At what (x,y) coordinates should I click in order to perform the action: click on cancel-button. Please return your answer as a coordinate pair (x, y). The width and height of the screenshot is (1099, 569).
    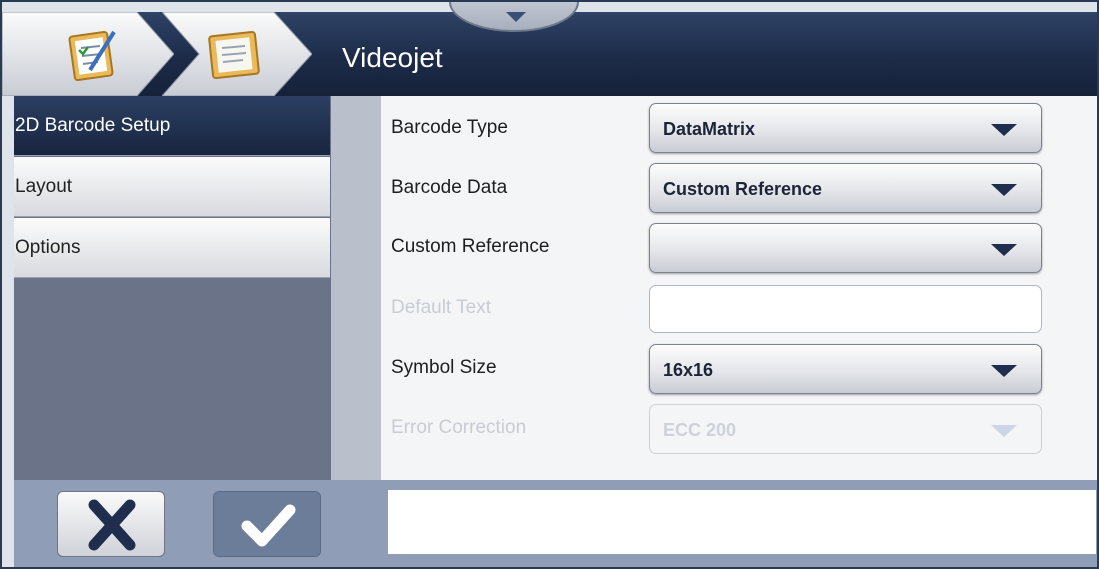
    Looking at the image, I should click on (111, 524).